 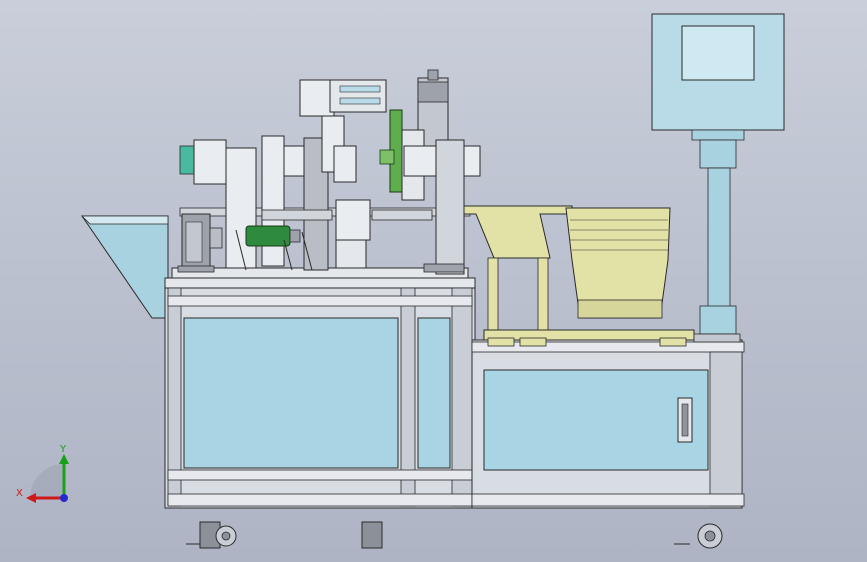 What do you see at coordinates (454, 535) in the screenshot?
I see `caster-wheel-icon` at bounding box center [454, 535].